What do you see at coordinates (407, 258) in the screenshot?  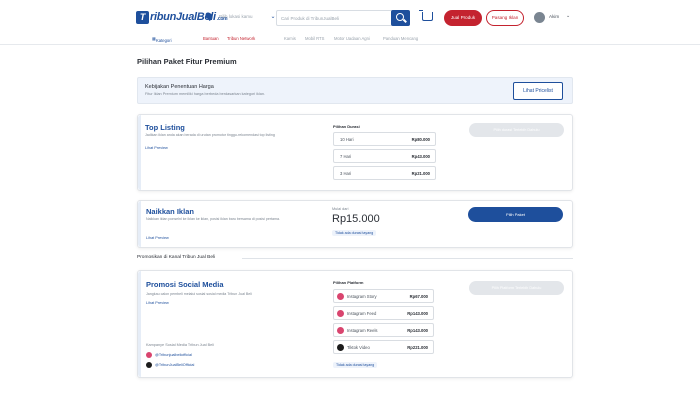 I see `section-divider` at bounding box center [407, 258].